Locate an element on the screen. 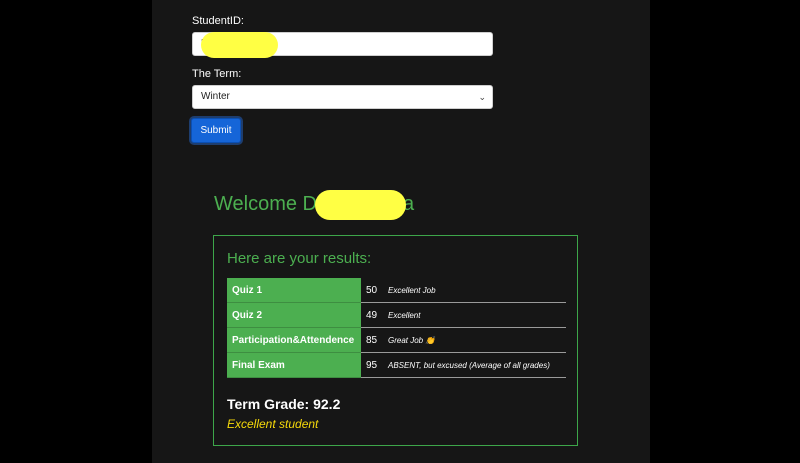  grade-score: 50 is located at coordinates (372, 290).